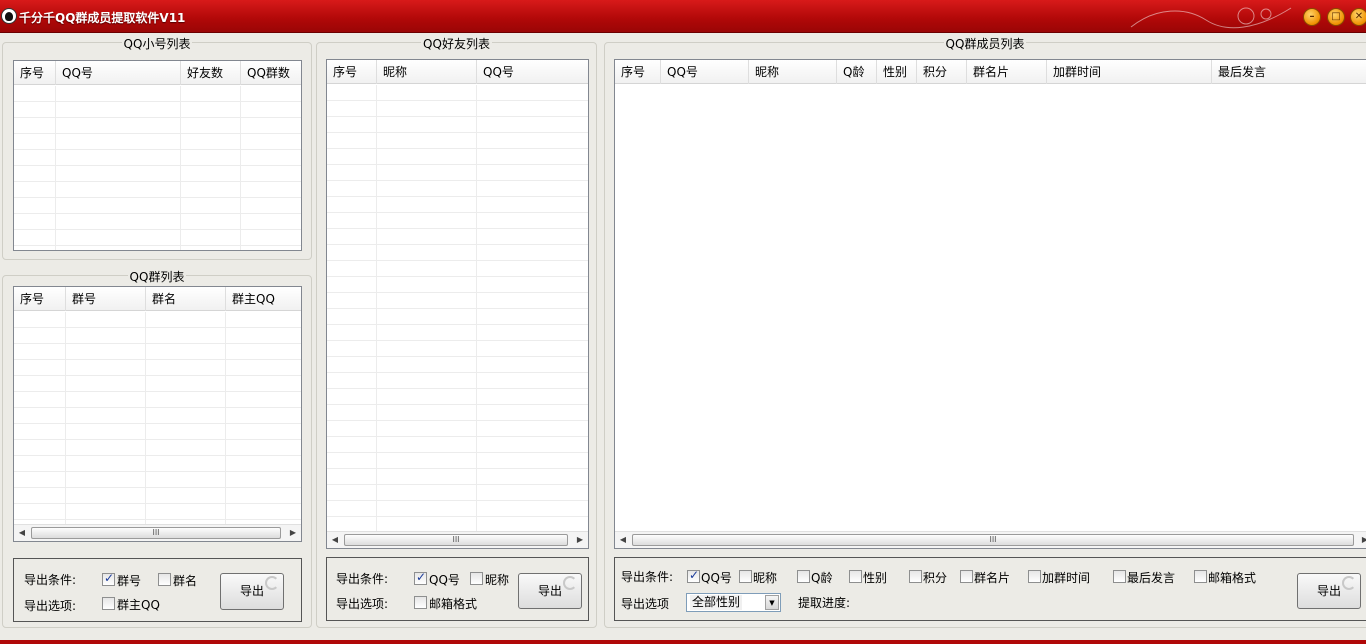  I want to click on column-header: 性别, so click(897, 72).